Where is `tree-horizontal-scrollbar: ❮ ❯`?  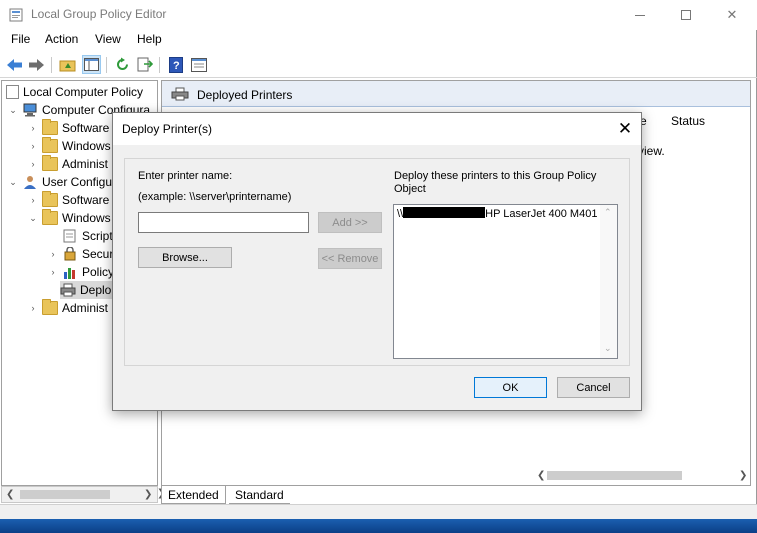 tree-horizontal-scrollbar: ❮ ❯ is located at coordinates (79, 494).